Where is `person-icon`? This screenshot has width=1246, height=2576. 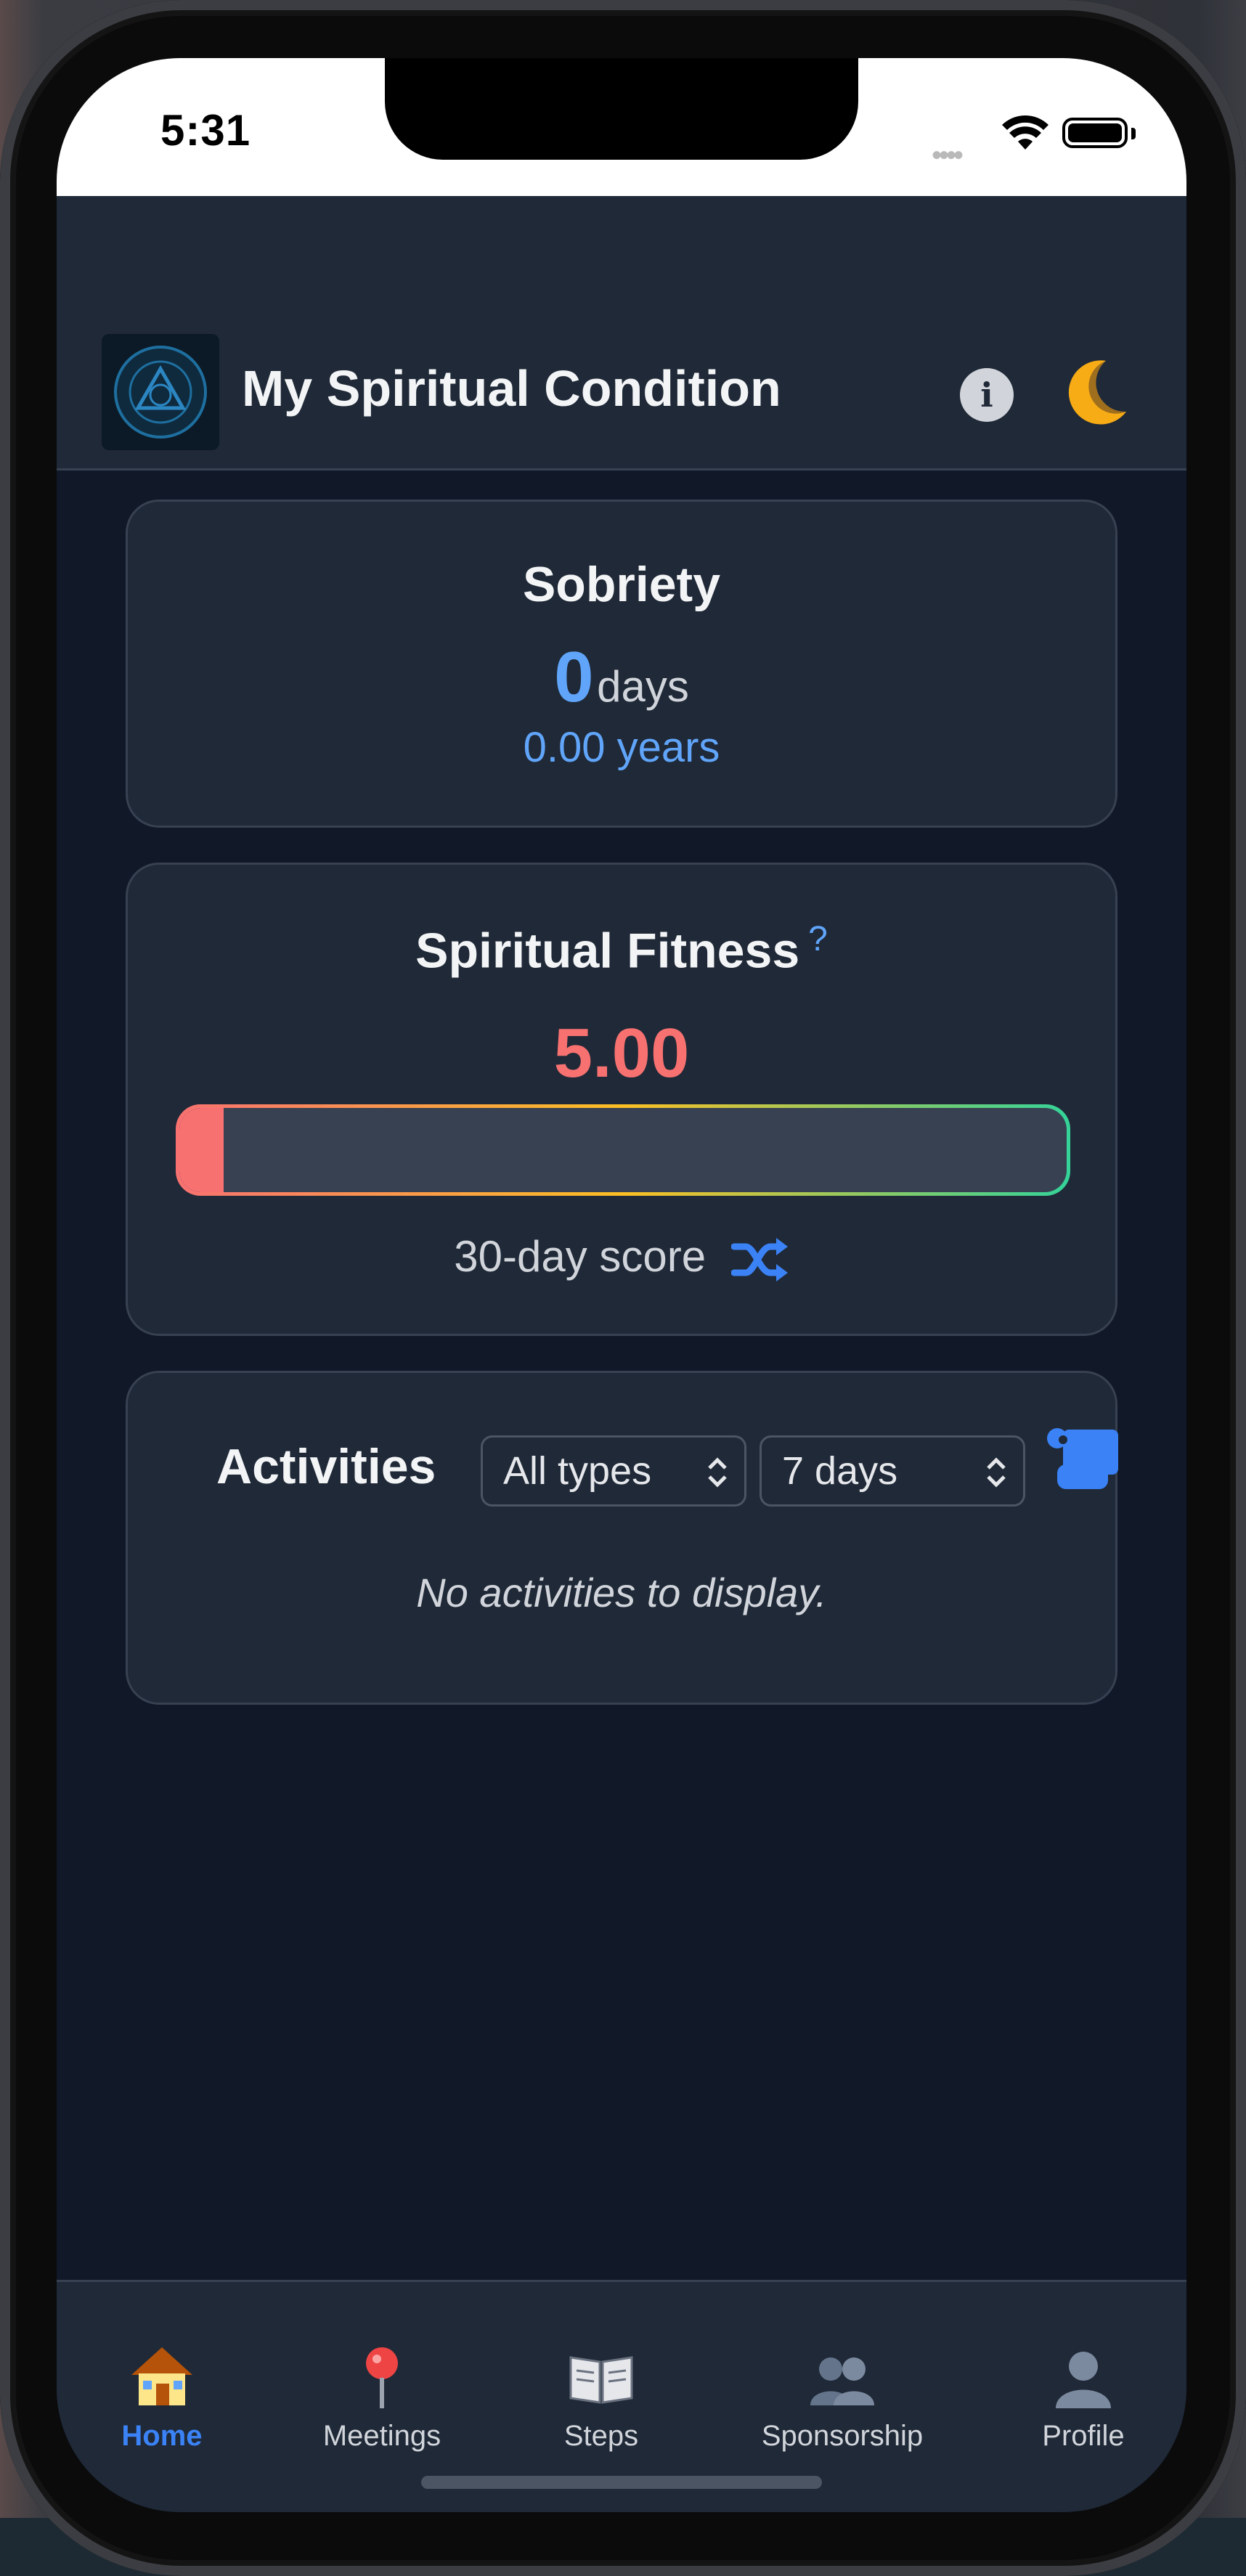 person-icon is located at coordinates (1083, 2380).